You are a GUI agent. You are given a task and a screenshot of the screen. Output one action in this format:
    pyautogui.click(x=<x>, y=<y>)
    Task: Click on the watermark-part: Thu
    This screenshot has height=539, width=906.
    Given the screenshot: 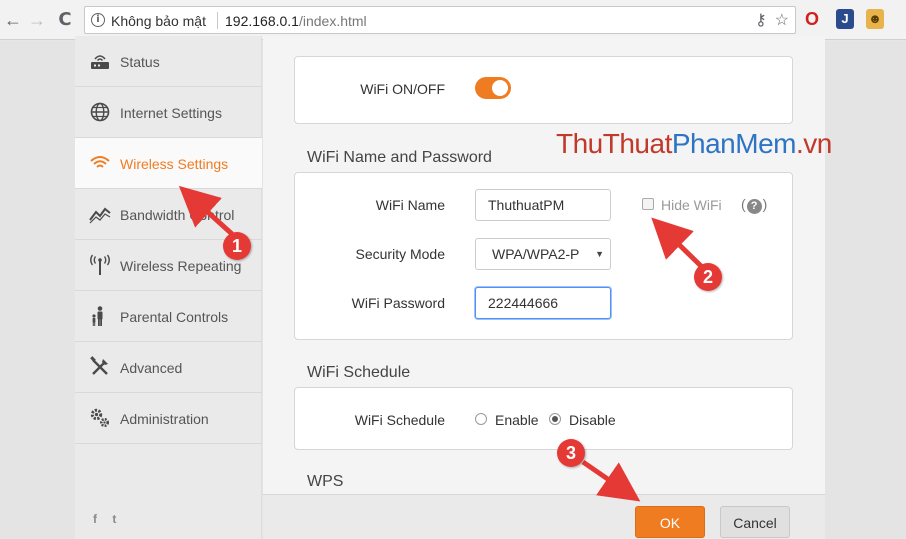 What is the action you would take?
    pyautogui.click(x=579, y=143)
    